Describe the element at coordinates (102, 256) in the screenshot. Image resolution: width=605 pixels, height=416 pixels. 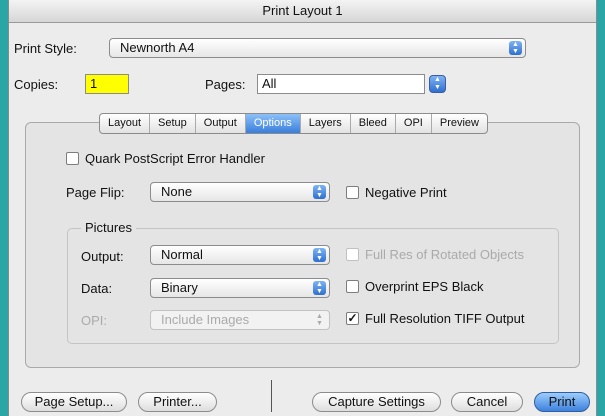
I see `output-label: Output:` at that location.